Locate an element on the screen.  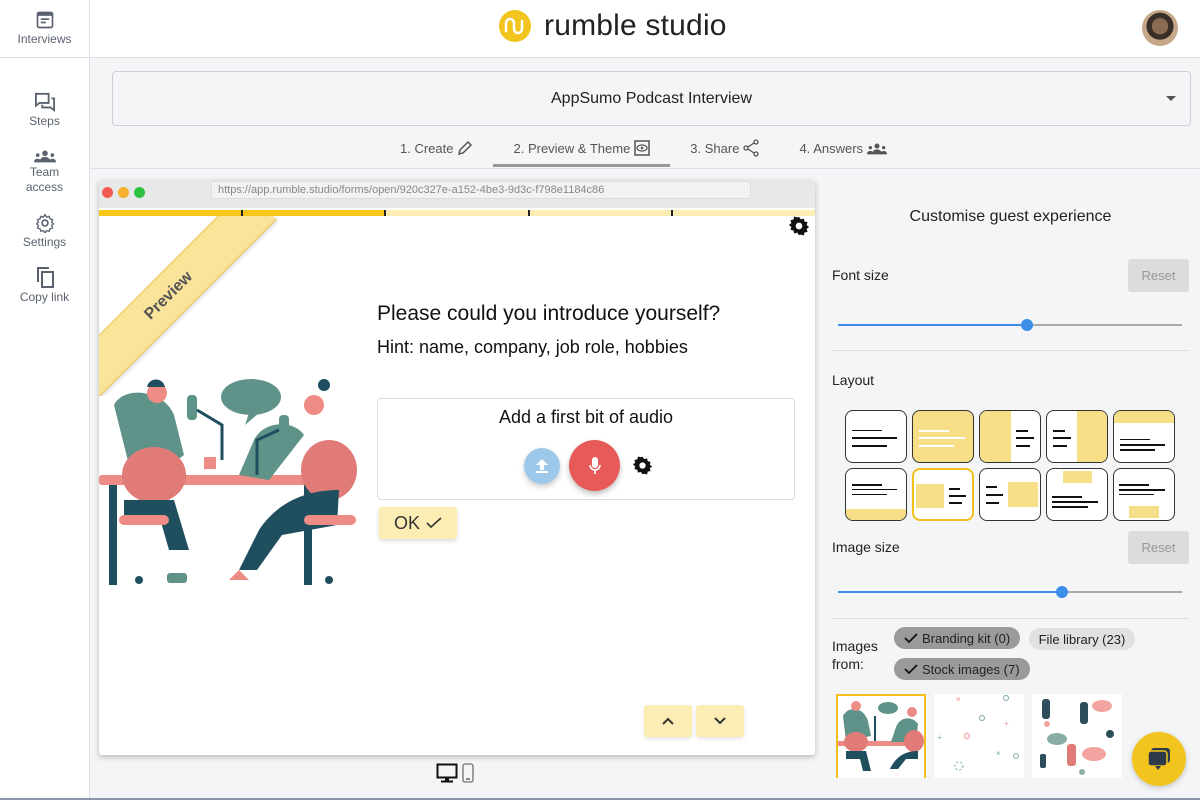
tab-create: 1. Create is located at coordinates (436, 148).